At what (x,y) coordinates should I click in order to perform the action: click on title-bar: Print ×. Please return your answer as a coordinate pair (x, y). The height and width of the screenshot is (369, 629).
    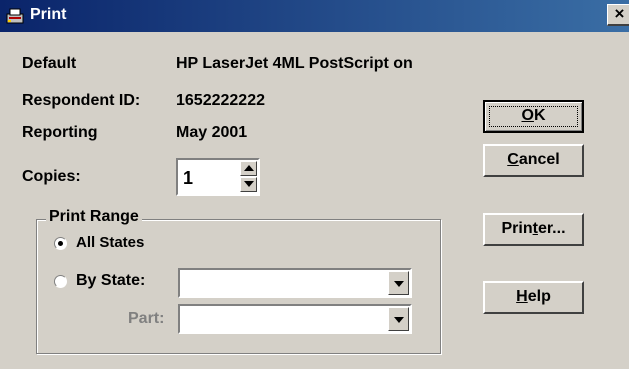
    Looking at the image, I should click on (314, 16).